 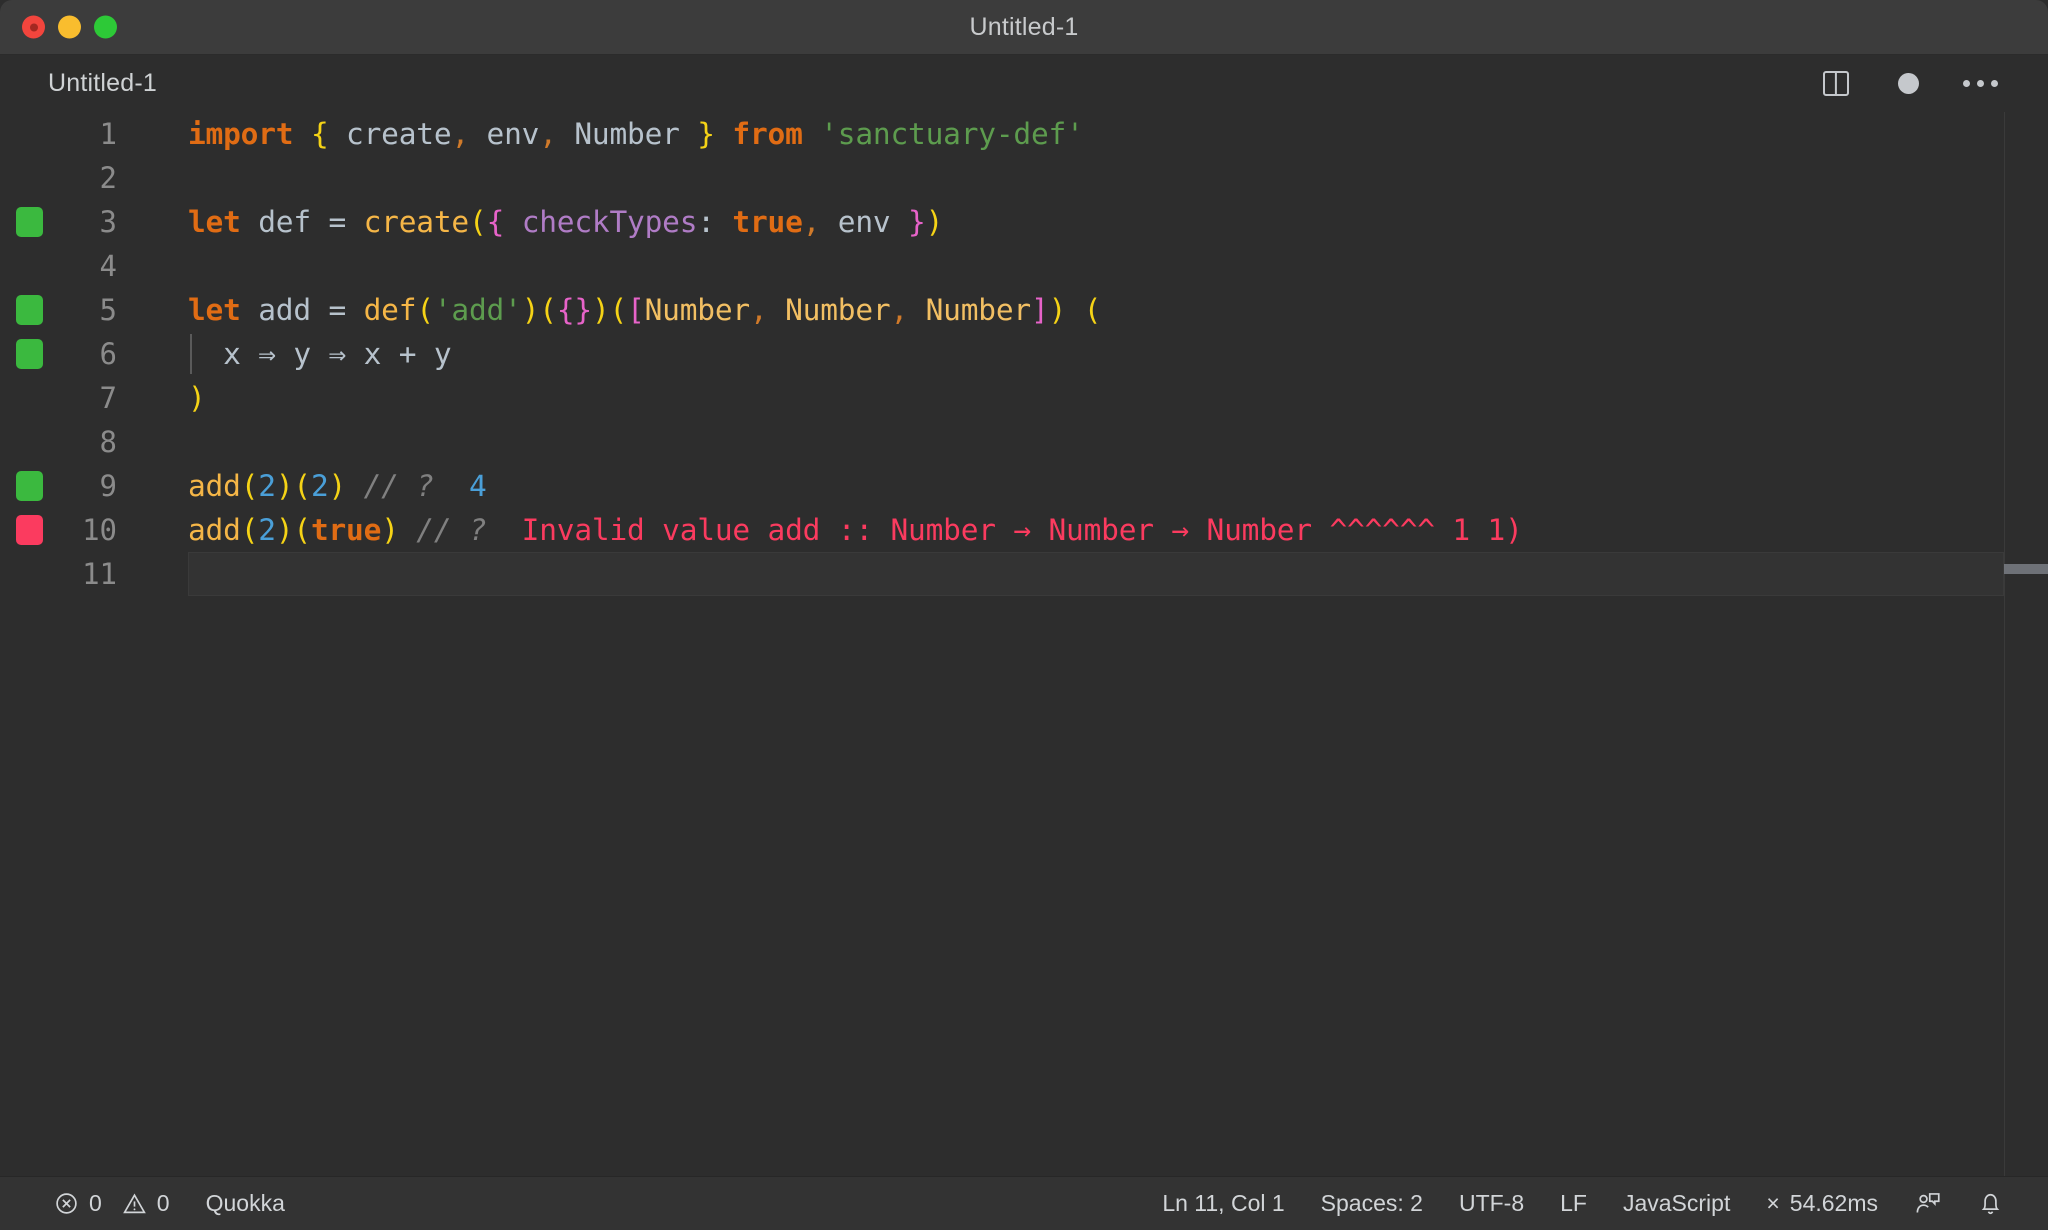 I want to click on quokka-timing-item: × 54.62ms, so click(x=1822, y=1203).